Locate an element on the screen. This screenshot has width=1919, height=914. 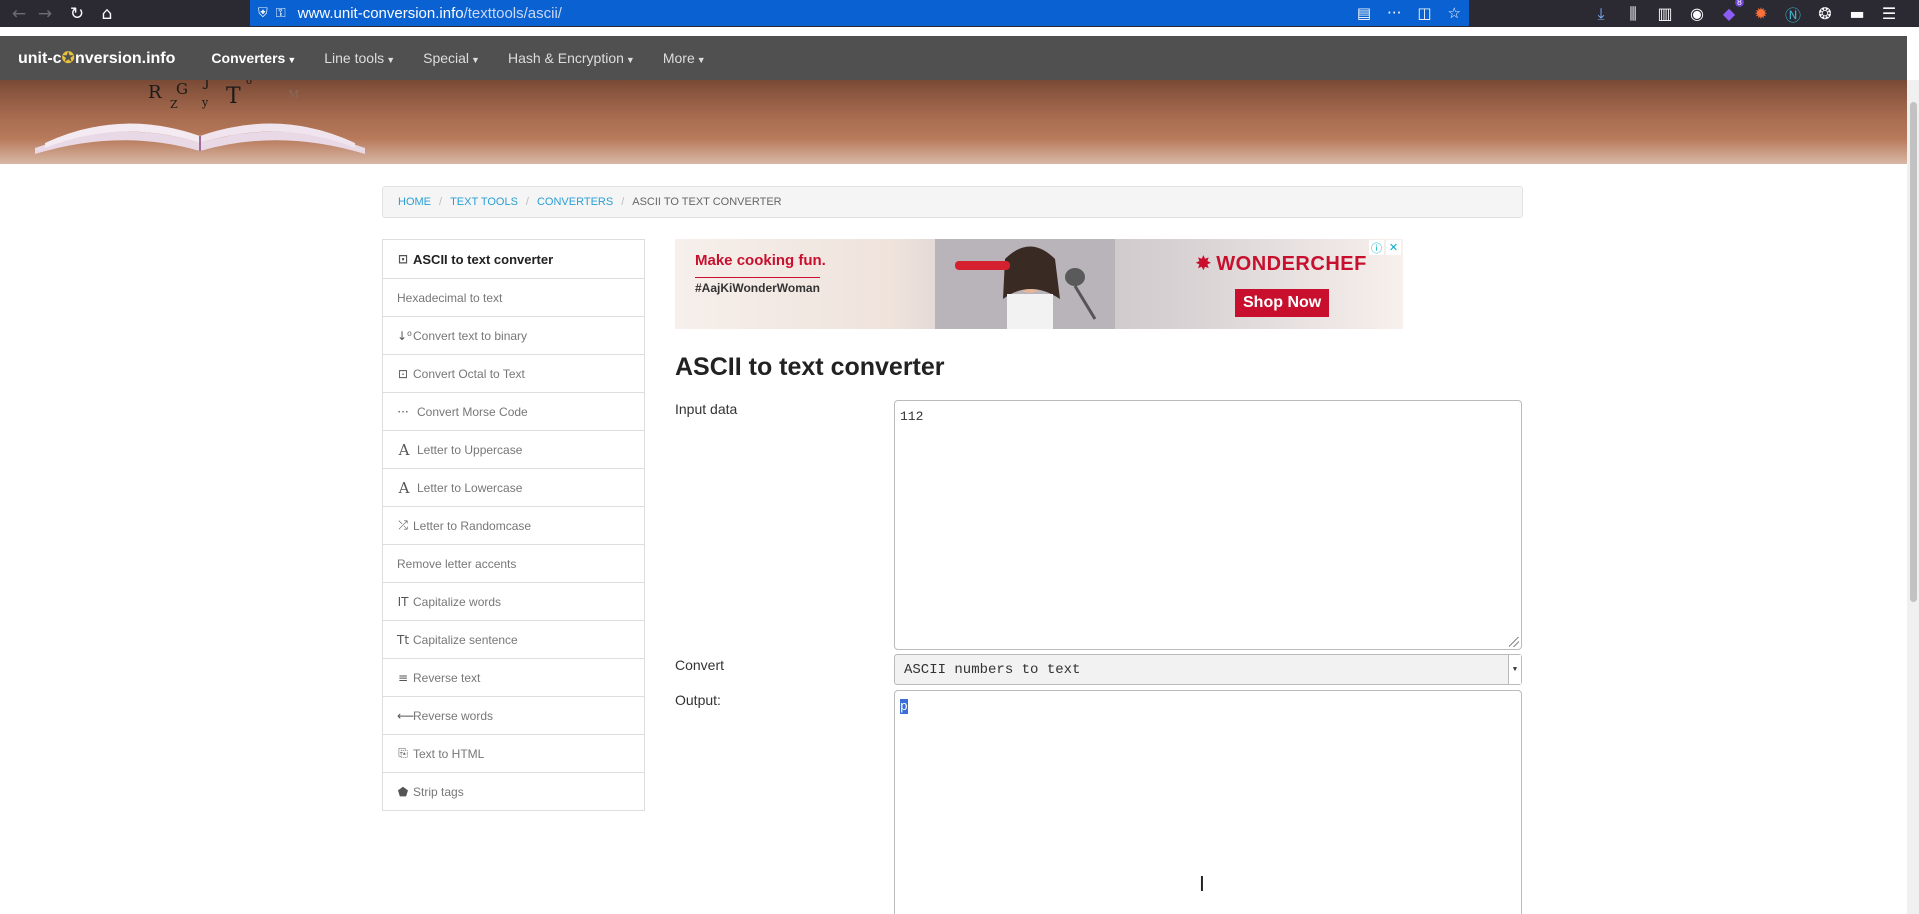
sidebar-item-label: Convert text to binary is located at coordinates (470, 335).